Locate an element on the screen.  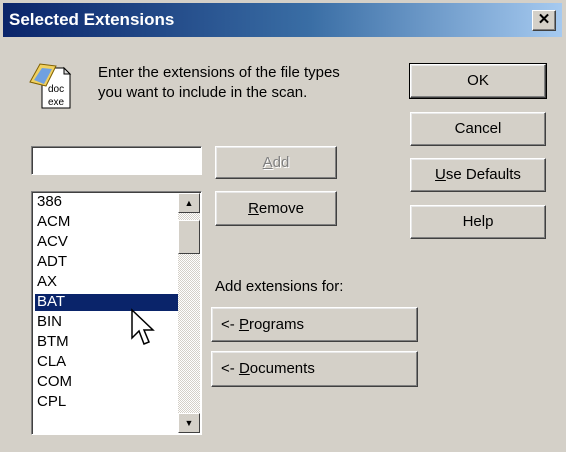
use-defaults-button: Use Defaults is located at coordinates (478, 175).